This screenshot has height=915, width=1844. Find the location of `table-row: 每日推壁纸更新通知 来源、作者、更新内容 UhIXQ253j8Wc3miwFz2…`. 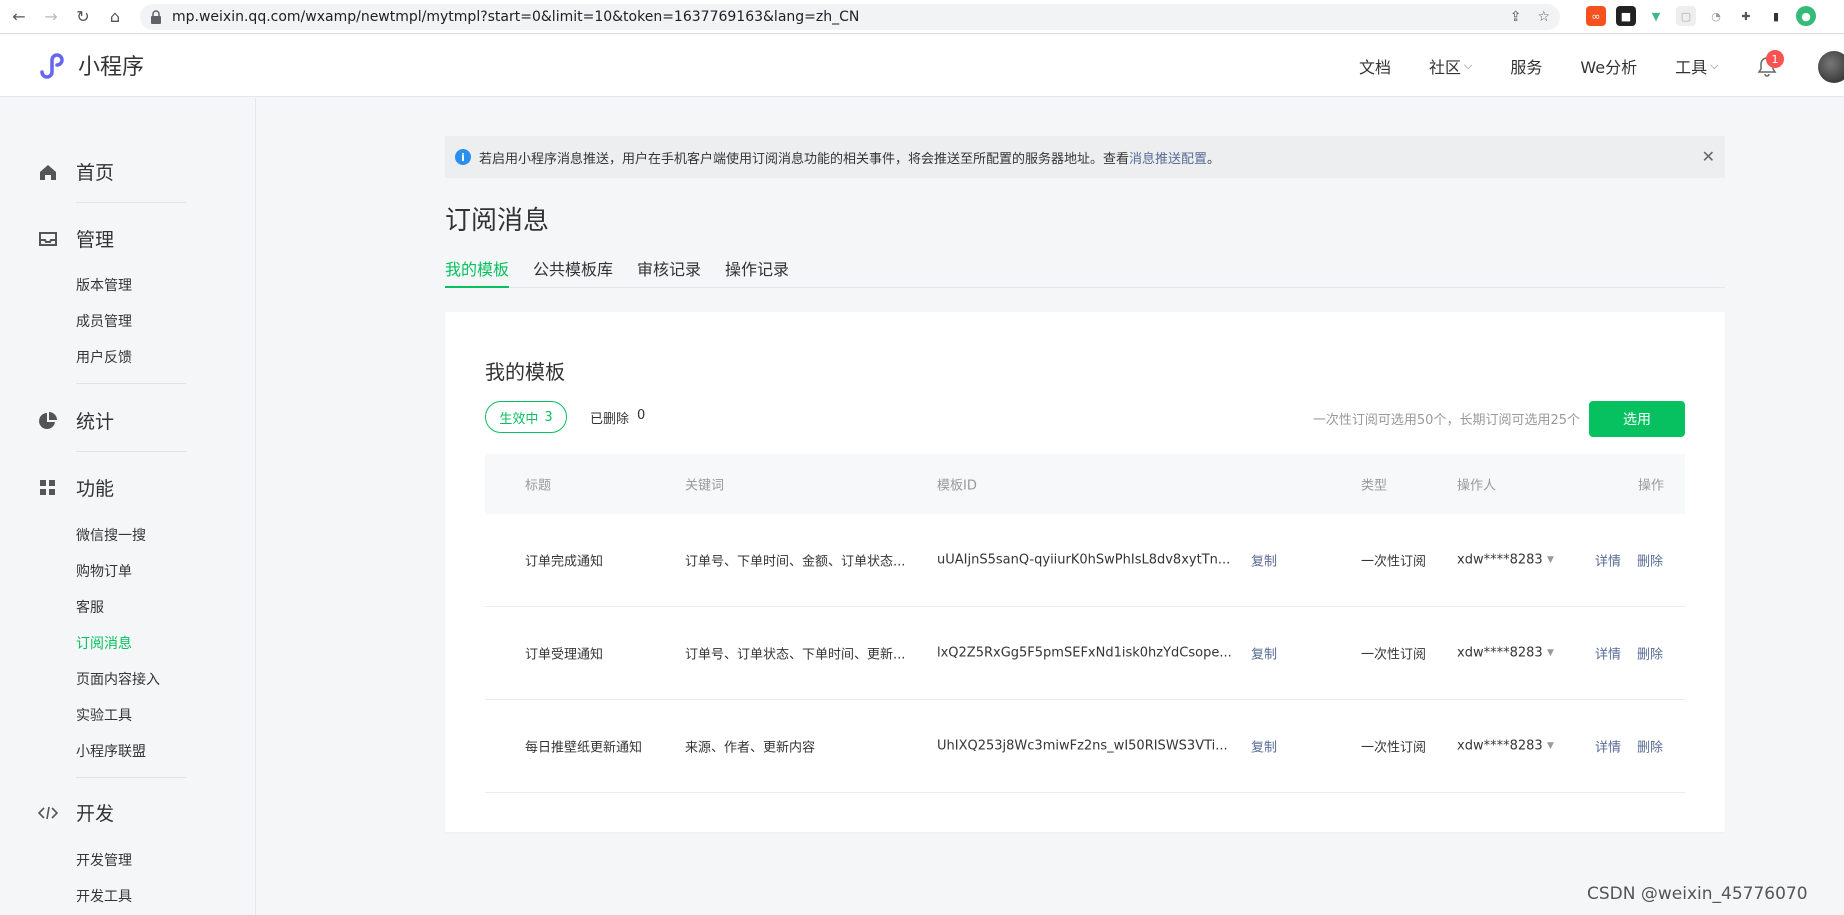

table-row: 每日推壁纸更新通知 来源、作者、更新内容 UhIXQ253j8Wc3miwFz2… is located at coordinates (1085, 746).